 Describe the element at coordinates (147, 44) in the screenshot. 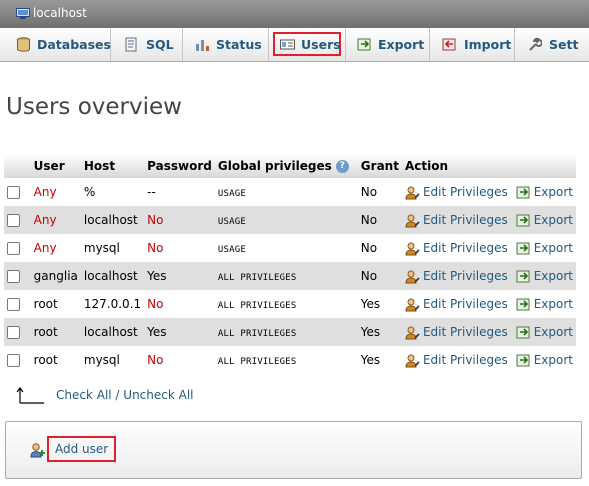

I see `tab-sql: SQL` at that location.